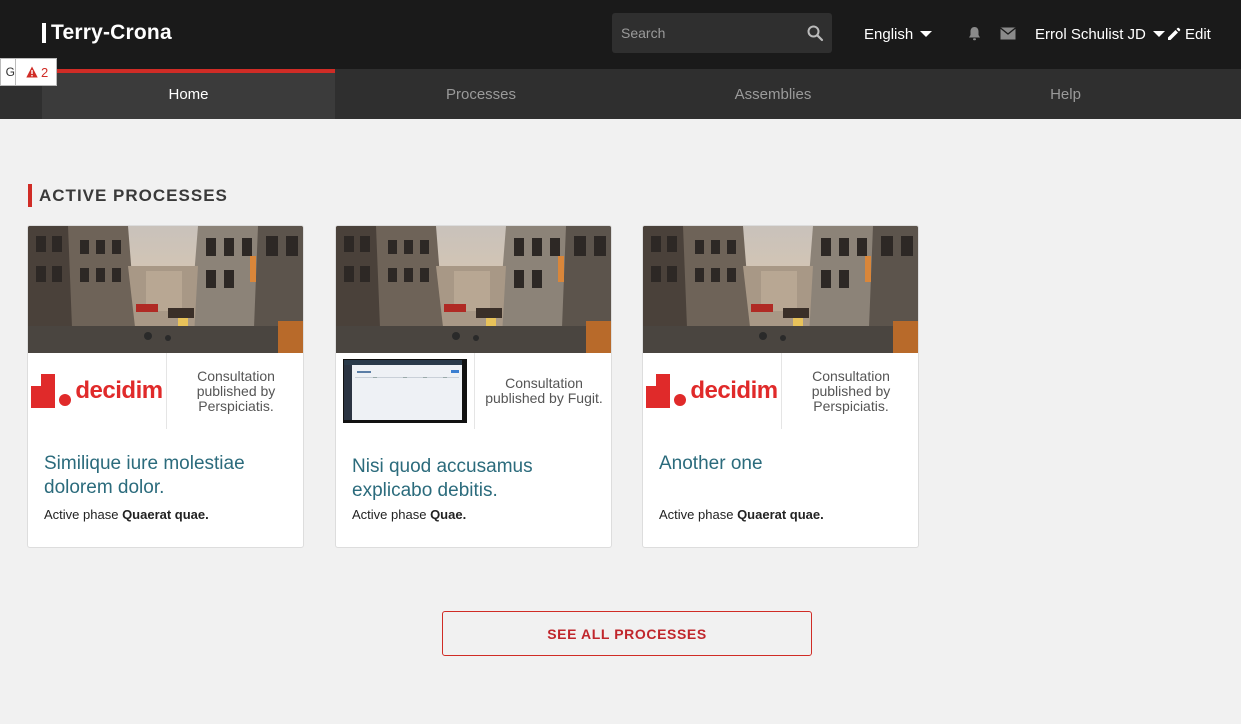 This screenshot has width=1241, height=724. I want to click on dev-badge-left-text: G, so click(10, 72).